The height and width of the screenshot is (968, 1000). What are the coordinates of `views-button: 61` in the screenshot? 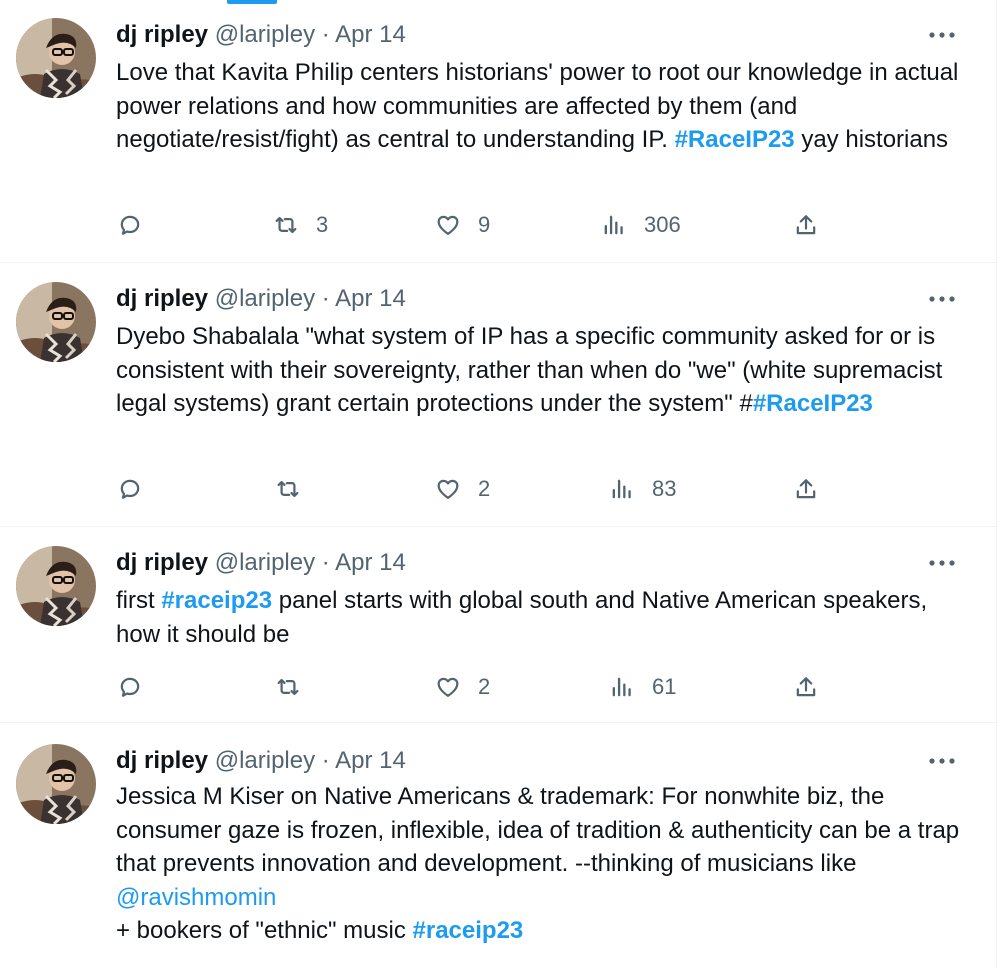 It's located at (642, 687).